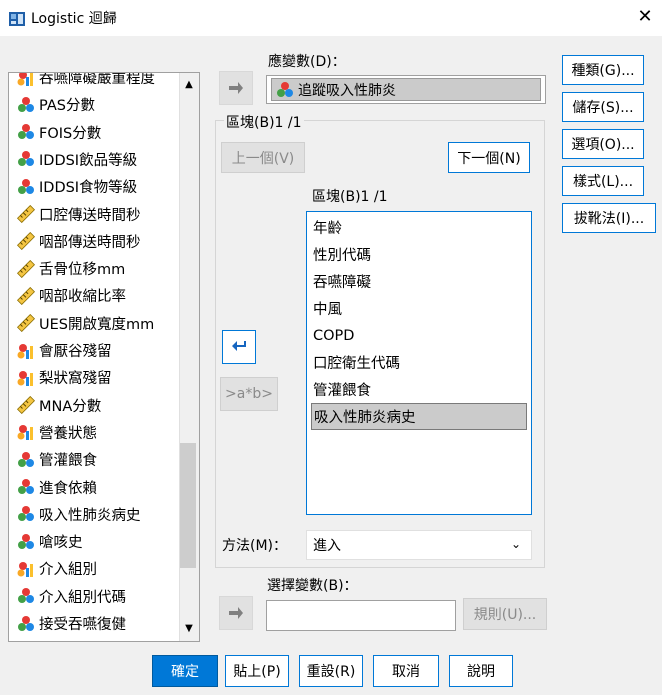  I want to click on variable-list-item: 吸入性肺炎病史, so click(79, 514).